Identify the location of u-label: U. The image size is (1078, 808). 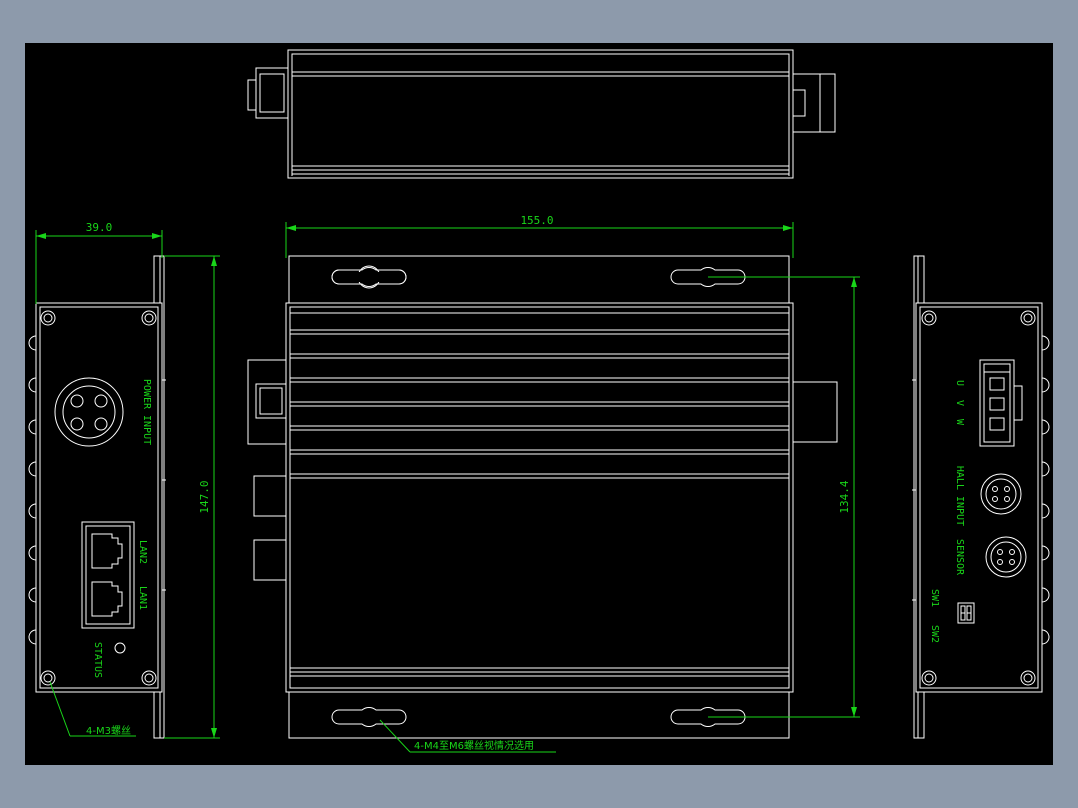
(959, 383).